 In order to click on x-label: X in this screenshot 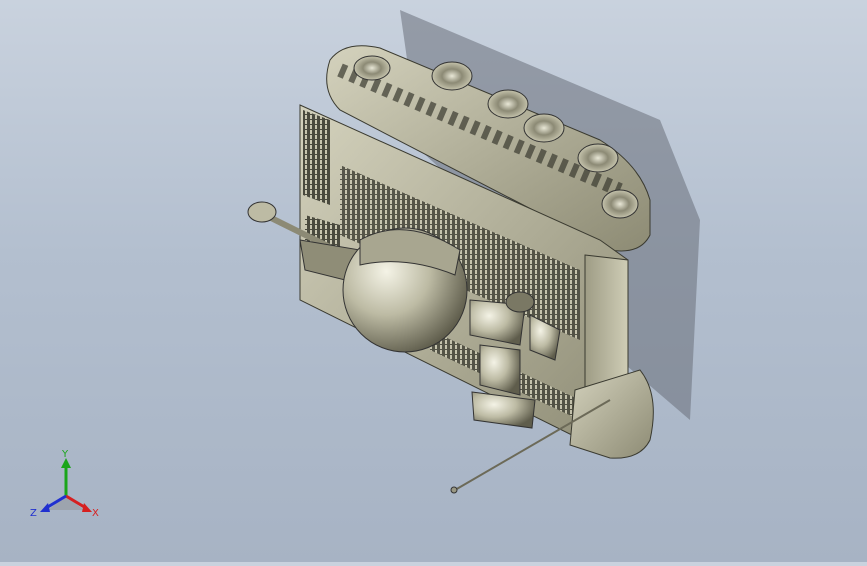, I will do `click(95, 513)`.